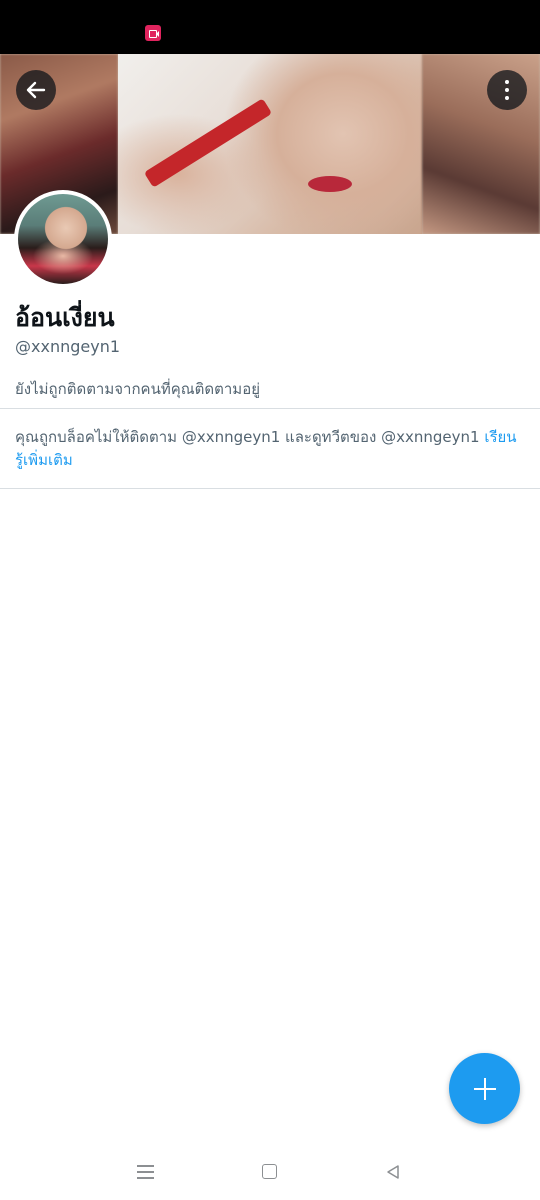  What do you see at coordinates (393, 1172) in the screenshot?
I see `back-triangle-icon` at bounding box center [393, 1172].